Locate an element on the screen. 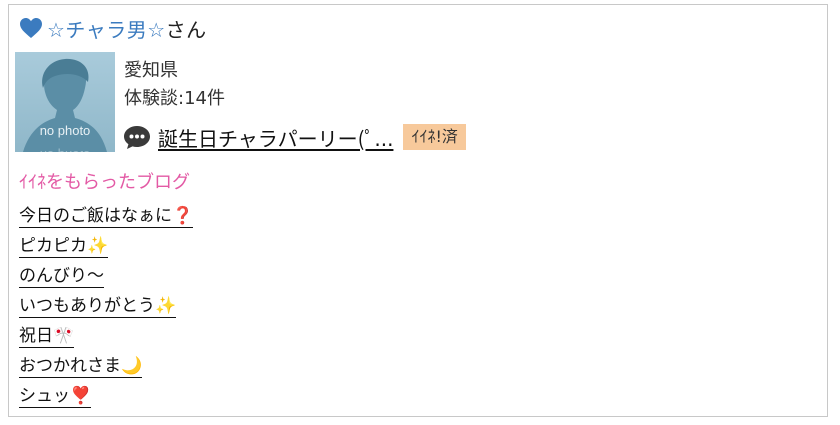 The height and width of the screenshot is (425, 840). list-item: おつかれさま🌙 is located at coordinates (106, 366).